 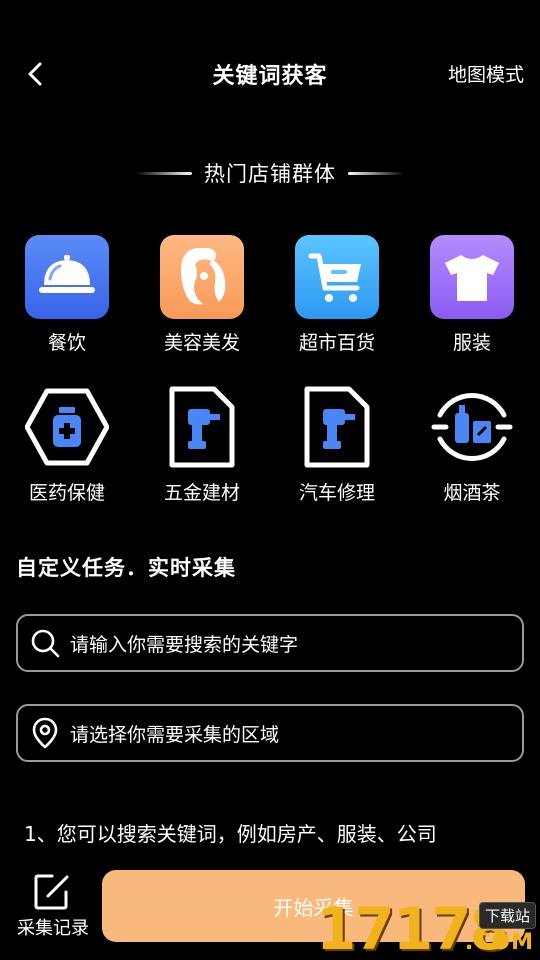 What do you see at coordinates (202, 277) in the screenshot?
I see `hair-icon` at bounding box center [202, 277].